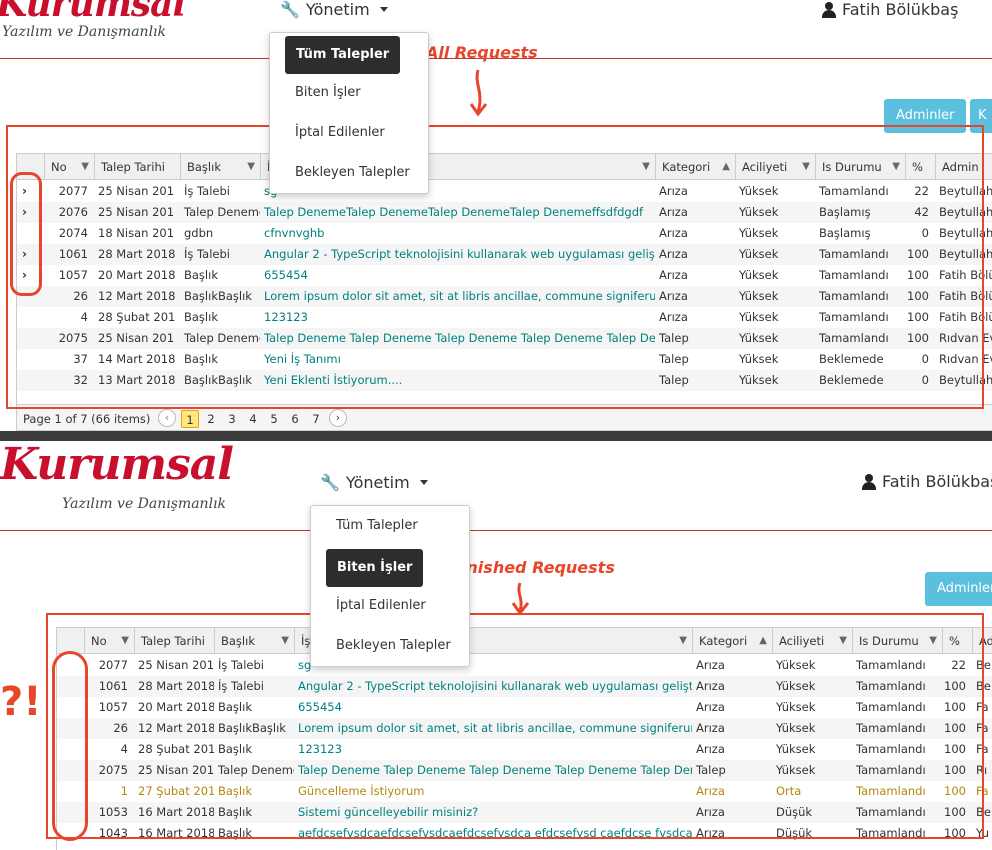  Describe the element at coordinates (918, 275) in the screenshot. I see `cell-pct: 100` at that location.